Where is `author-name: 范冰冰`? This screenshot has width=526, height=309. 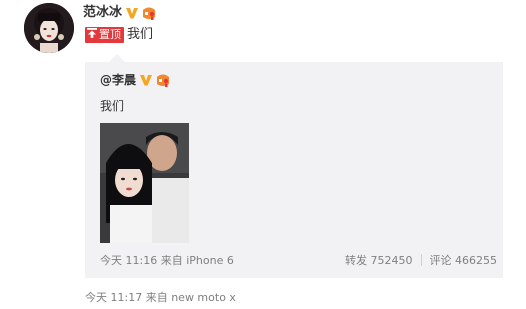 author-name: 范冰冰 is located at coordinates (102, 13).